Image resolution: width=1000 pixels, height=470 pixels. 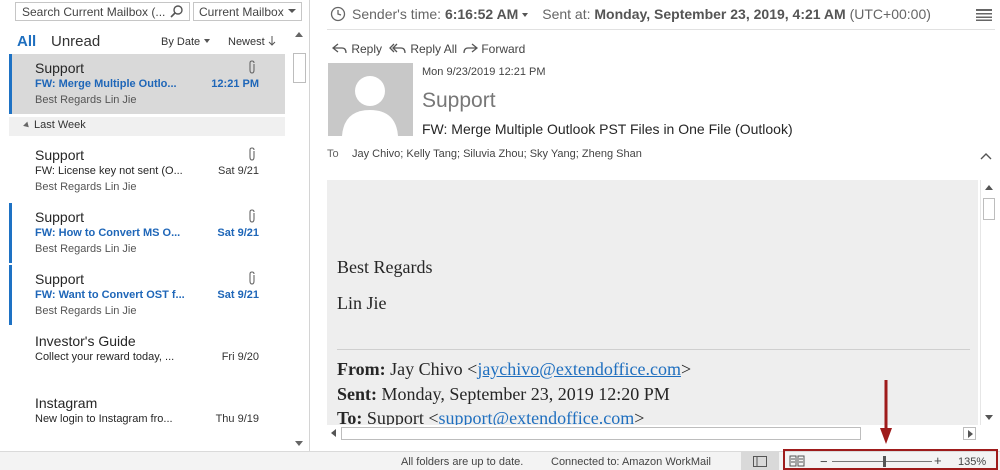 What do you see at coordinates (299, 239) in the screenshot?
I see `message-list-scrollbar` at bounding box center [299, 239].